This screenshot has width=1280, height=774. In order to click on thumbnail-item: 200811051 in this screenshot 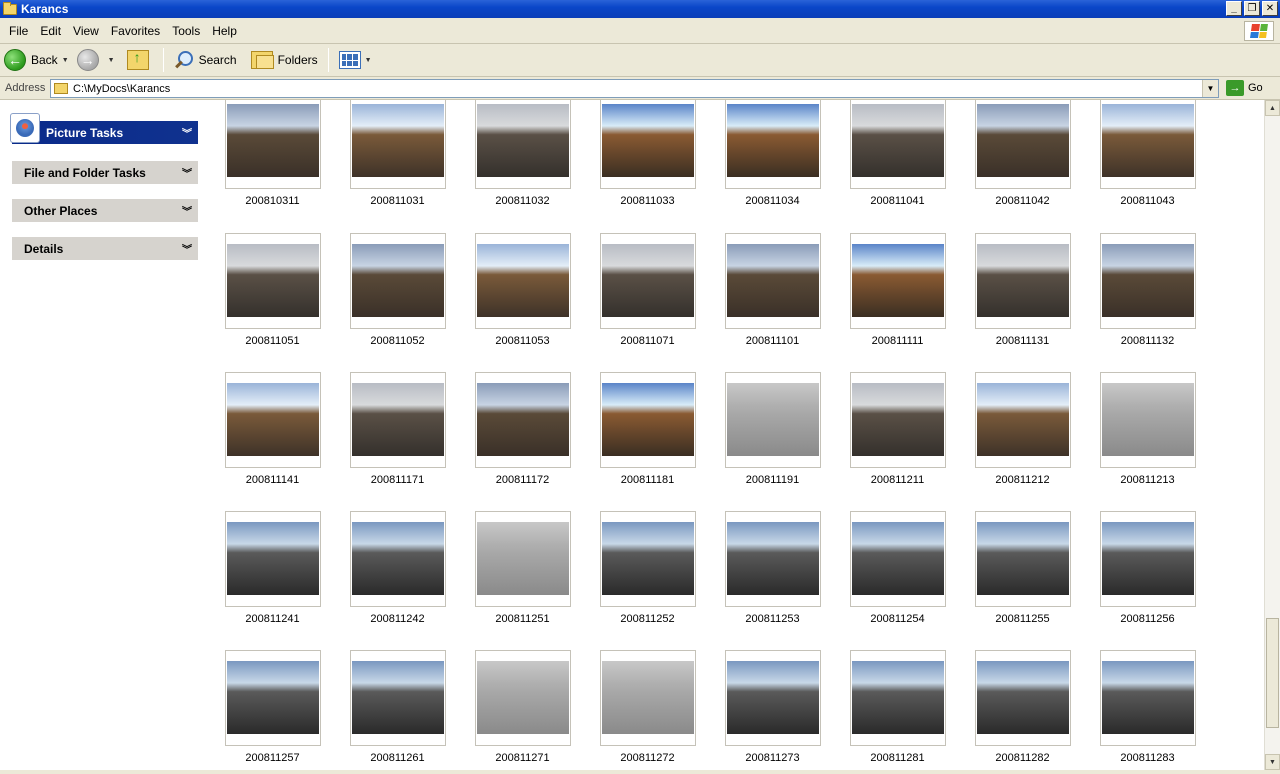, I will do `click(272, 296)`.